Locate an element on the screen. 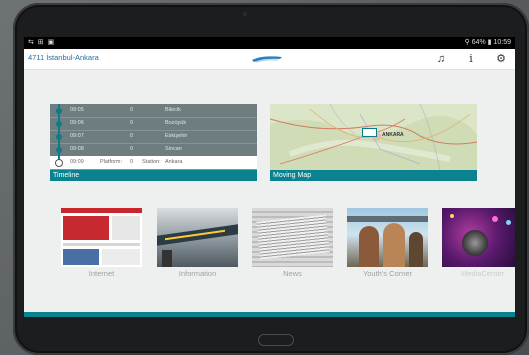  timeline-row: 09:05 0 Bilecik is located at coordinates (153, 111).